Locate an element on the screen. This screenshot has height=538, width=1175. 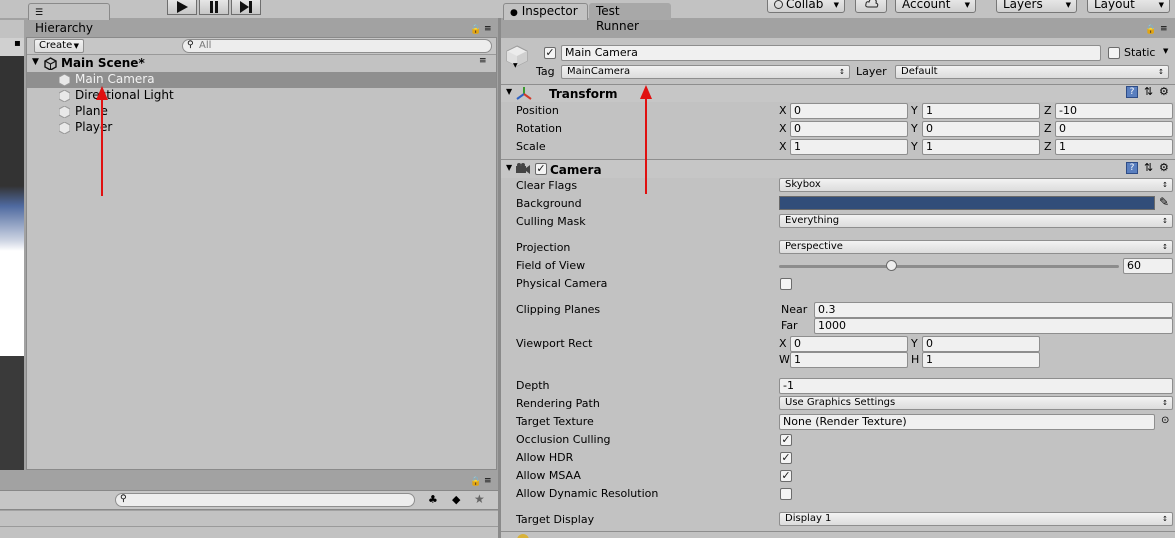
account-dropdown: Account ▼ is located at coordinates (935, 6).